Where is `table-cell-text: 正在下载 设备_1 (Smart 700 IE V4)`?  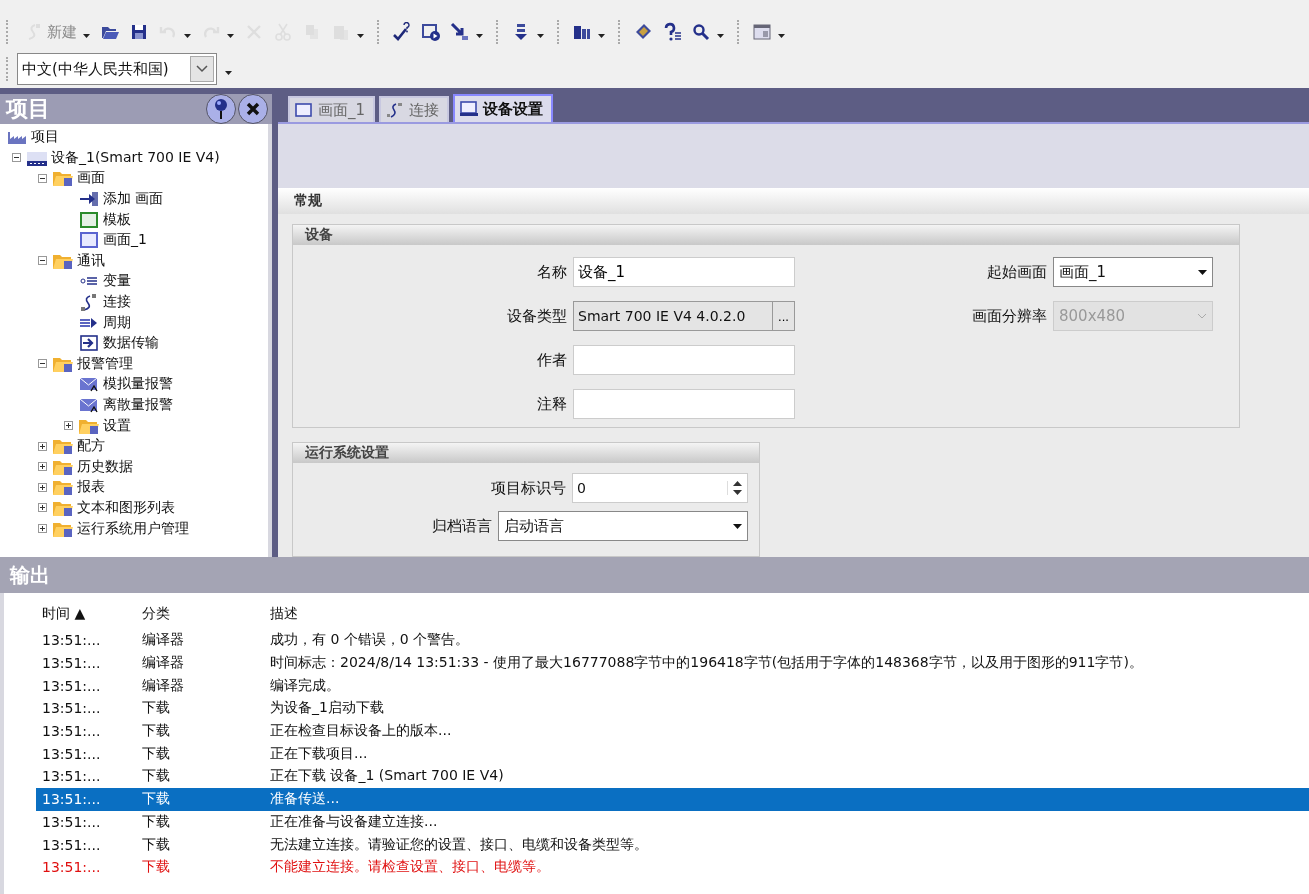 table-cell-text: 正在下载 设备_1 (Smart 700 IE V4) is located at coordinates (387, 776).